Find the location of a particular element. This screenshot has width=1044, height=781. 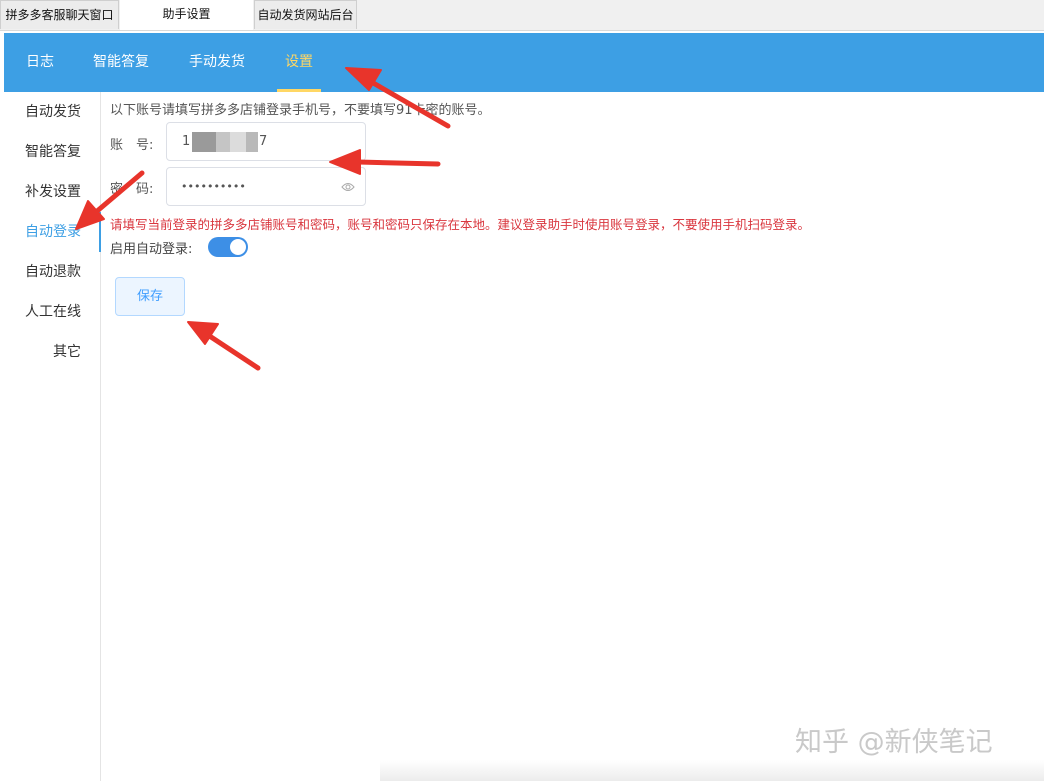

sidebar-item-manual-online: 人工在线 is located at coordinates (53, 312).